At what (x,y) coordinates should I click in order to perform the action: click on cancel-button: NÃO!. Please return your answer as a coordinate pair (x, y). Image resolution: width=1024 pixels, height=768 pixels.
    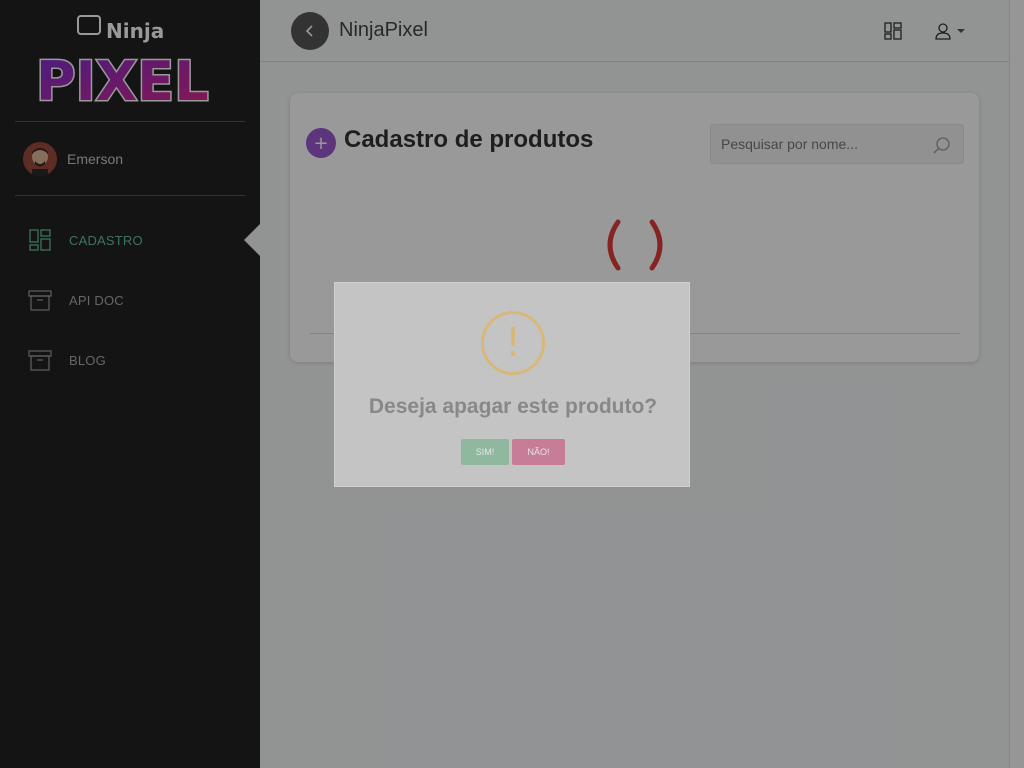
    Looking at the image, I should click on (538, 452).